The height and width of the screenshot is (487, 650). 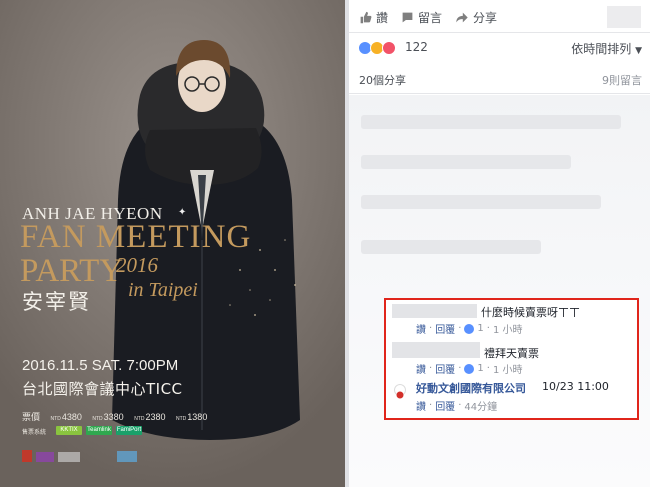 I want to click on page-logo-icon, so click(x=400, y=395).